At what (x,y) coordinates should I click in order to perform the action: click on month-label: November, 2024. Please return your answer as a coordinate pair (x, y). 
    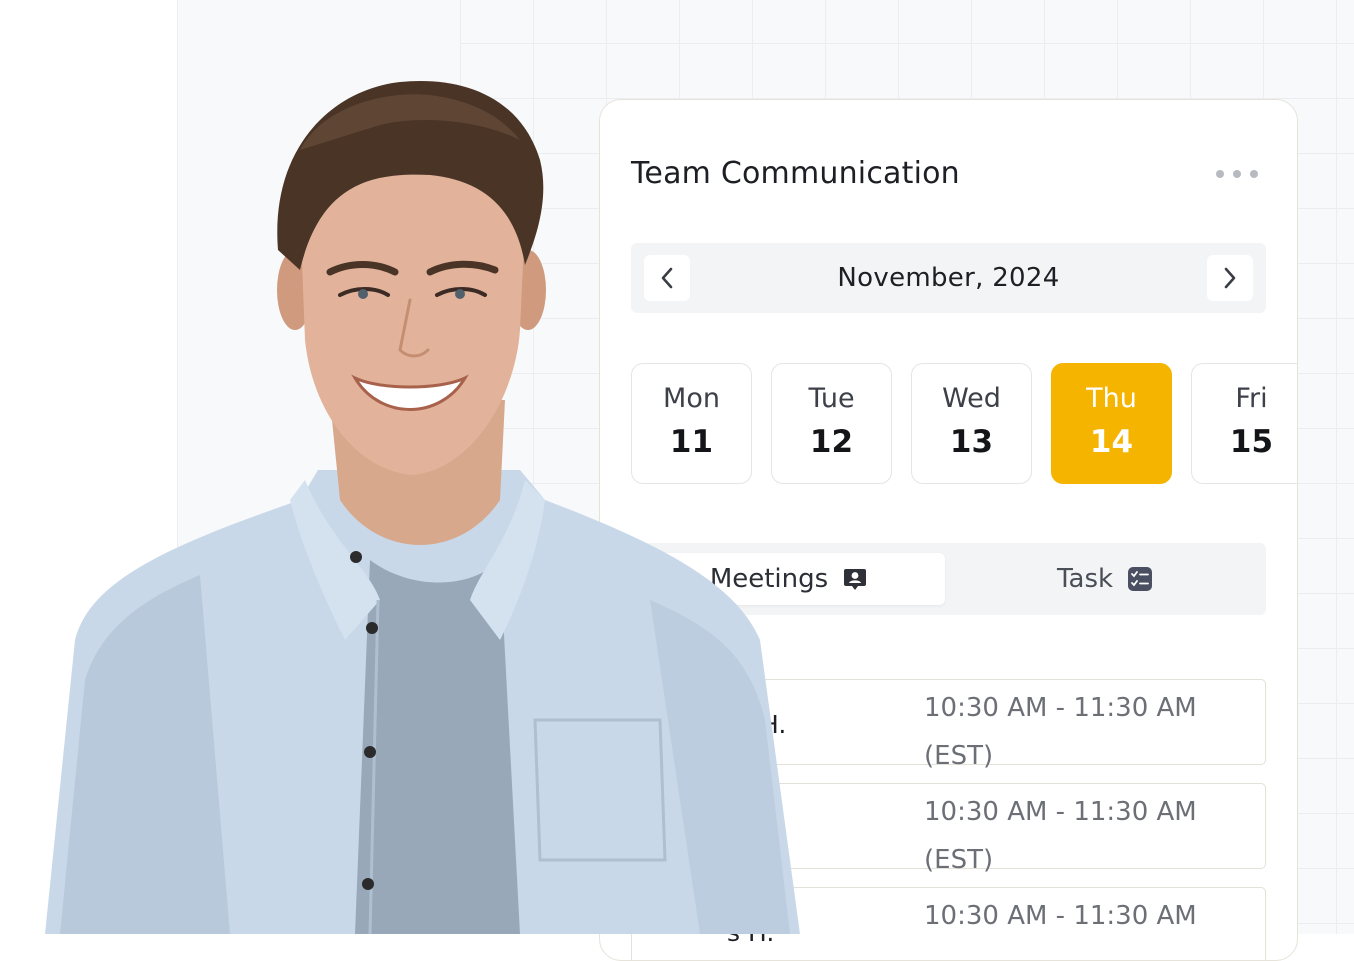
    Looking at the image, I should click on (948, 278).